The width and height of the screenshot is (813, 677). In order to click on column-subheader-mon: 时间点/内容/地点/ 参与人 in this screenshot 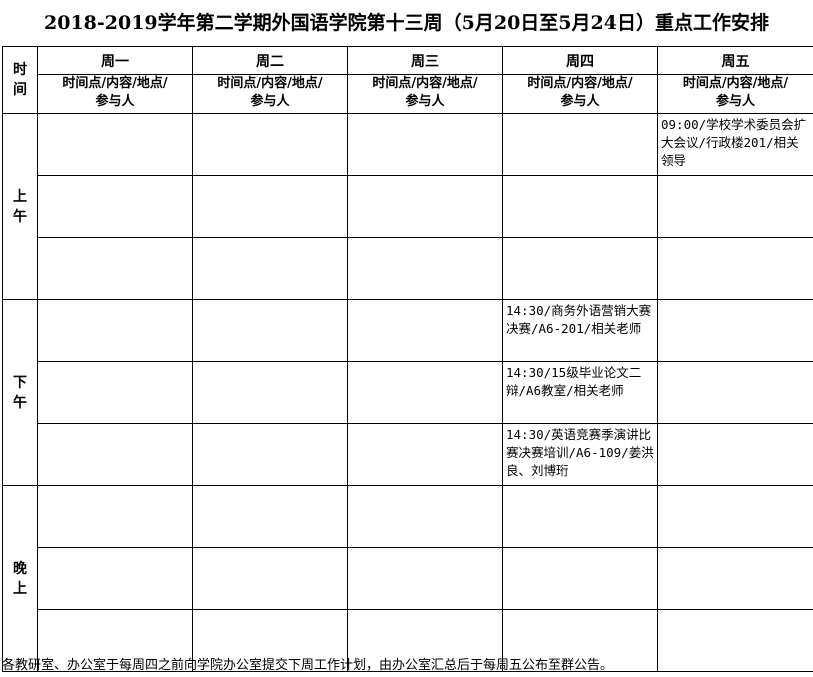, I will do `click(115, 94)`.